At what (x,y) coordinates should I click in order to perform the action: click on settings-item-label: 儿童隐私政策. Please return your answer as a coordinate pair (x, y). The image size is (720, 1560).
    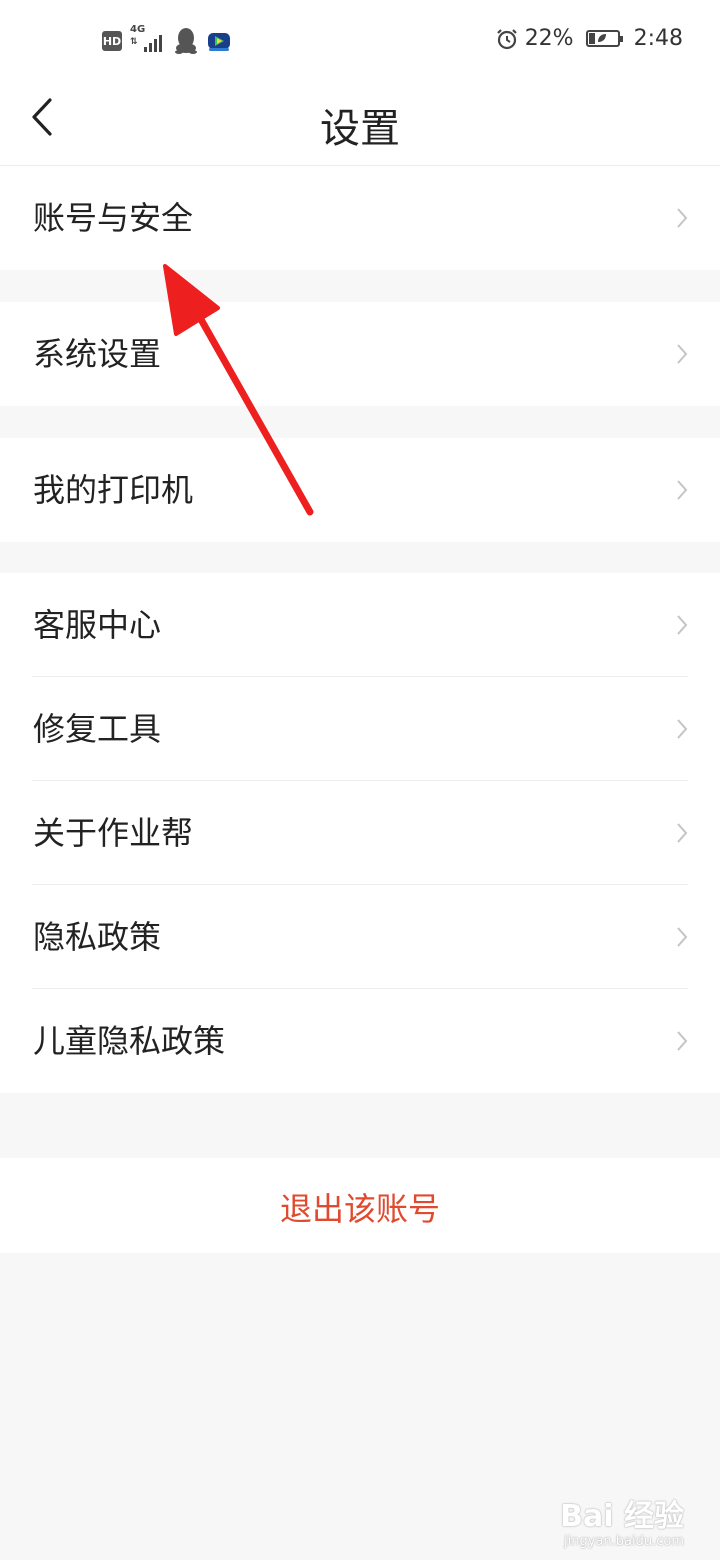
    Looking at the image, I should click on (129, 1041).